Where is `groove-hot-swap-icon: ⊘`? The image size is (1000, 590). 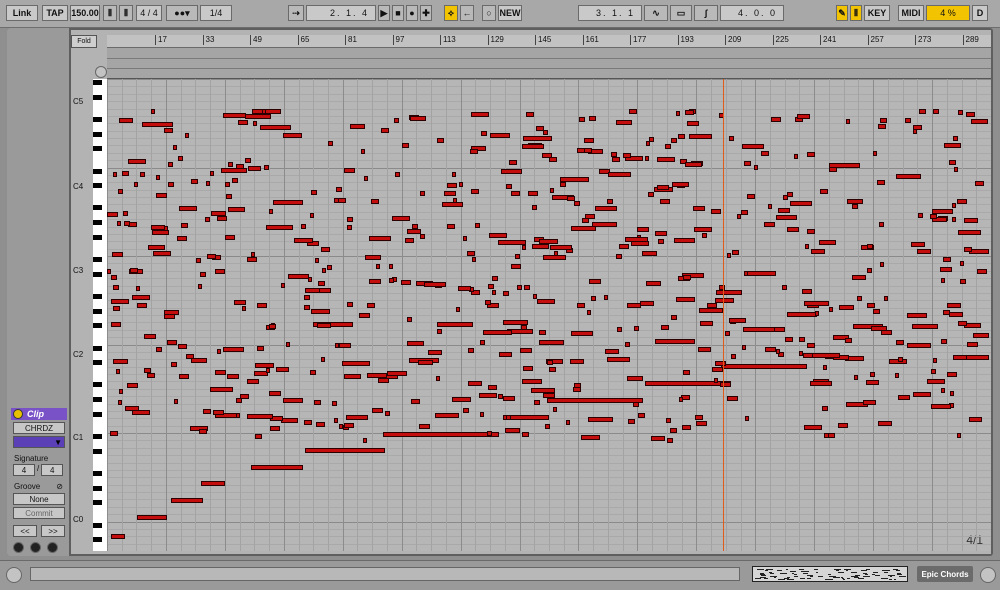
groove-hot-swap-icon: ⊘ is located at coordinates (59, 486).